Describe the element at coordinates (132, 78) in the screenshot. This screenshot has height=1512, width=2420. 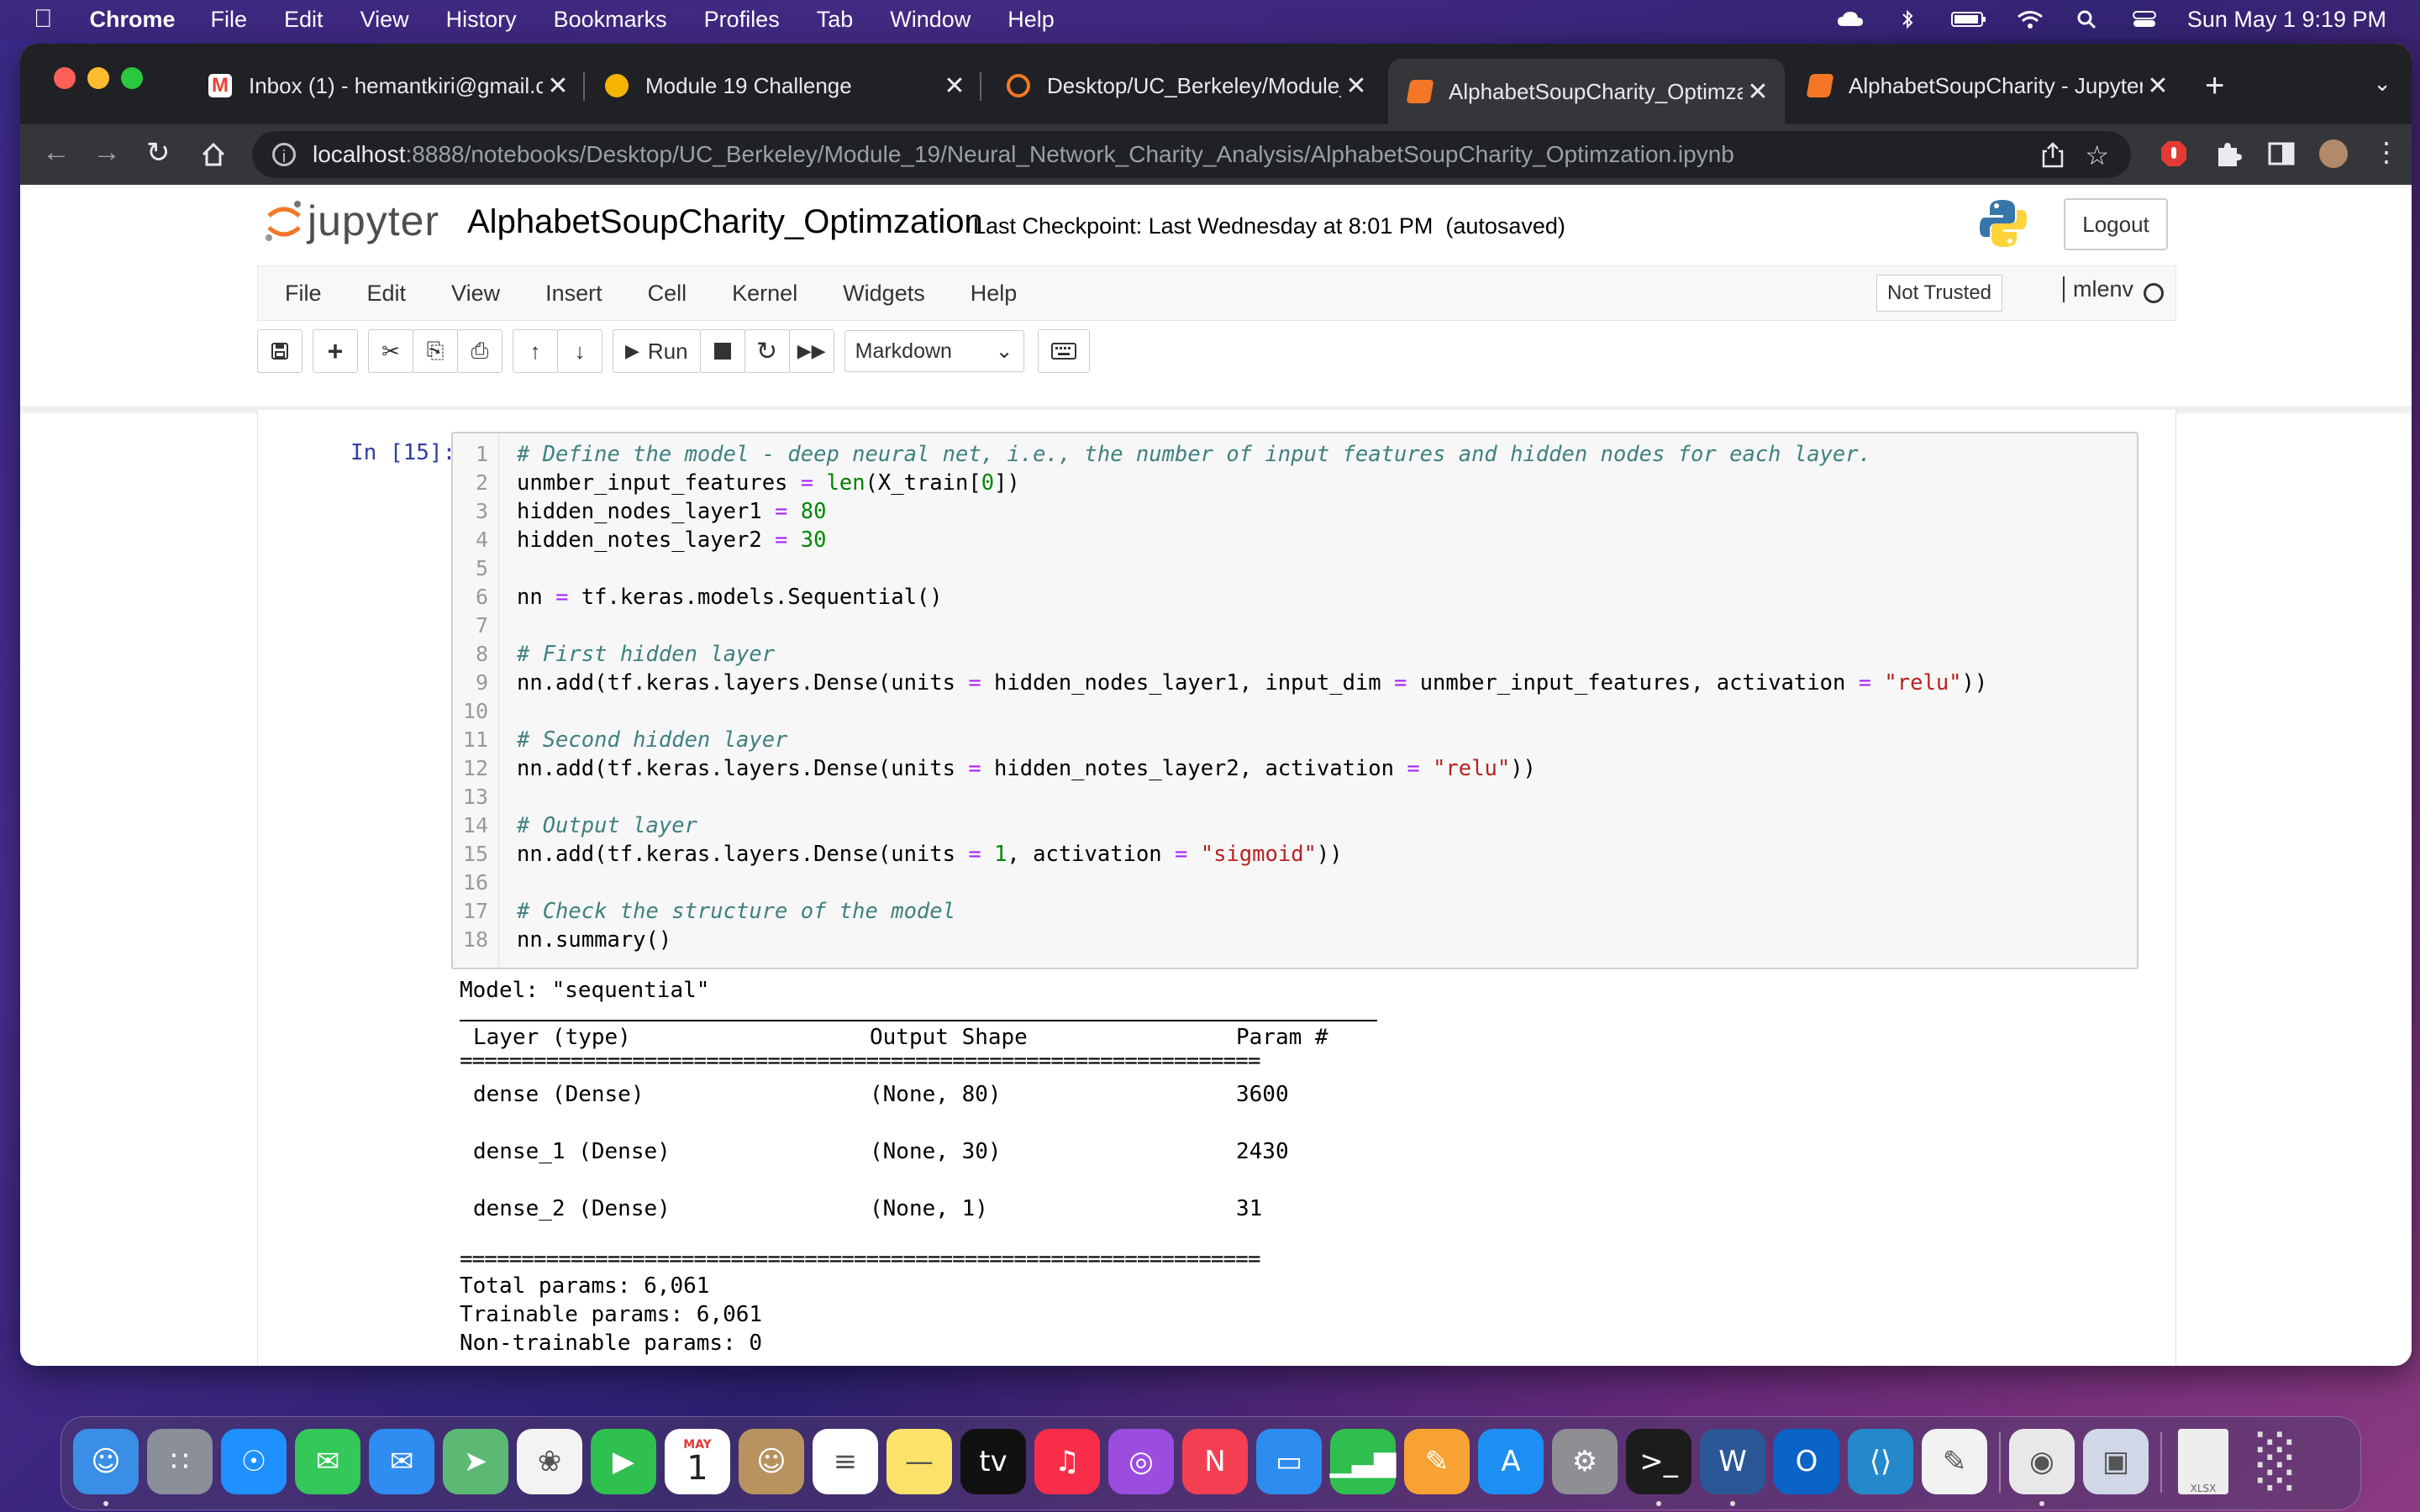
I see `maximize-window-button` at that location.